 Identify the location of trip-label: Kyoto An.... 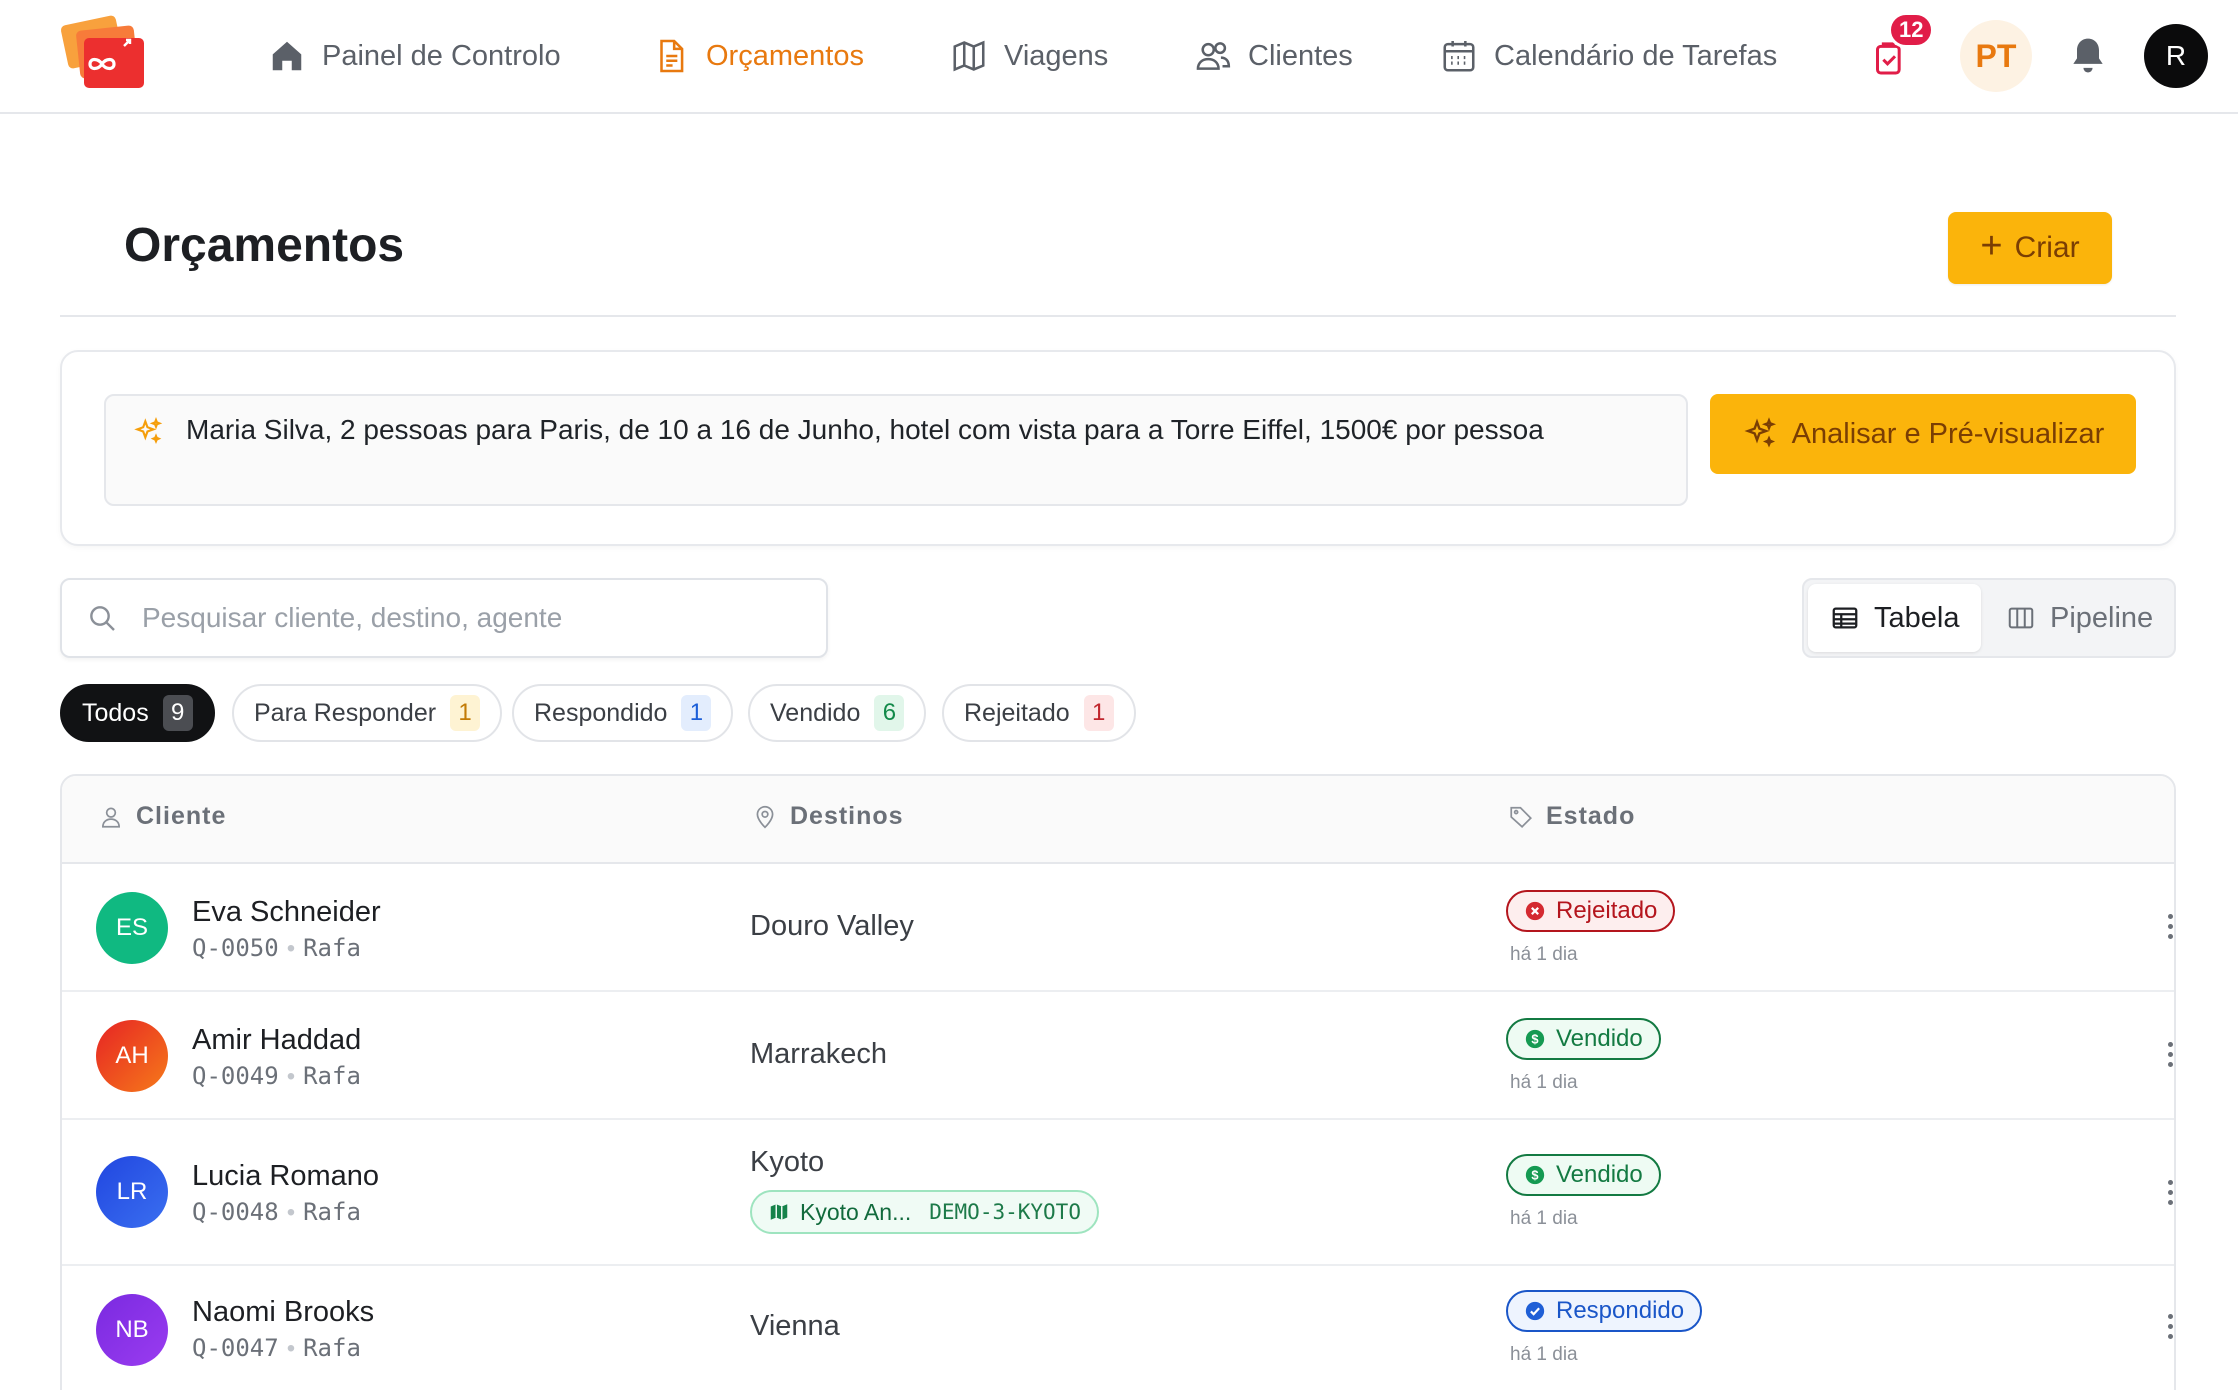
(856, 1211).